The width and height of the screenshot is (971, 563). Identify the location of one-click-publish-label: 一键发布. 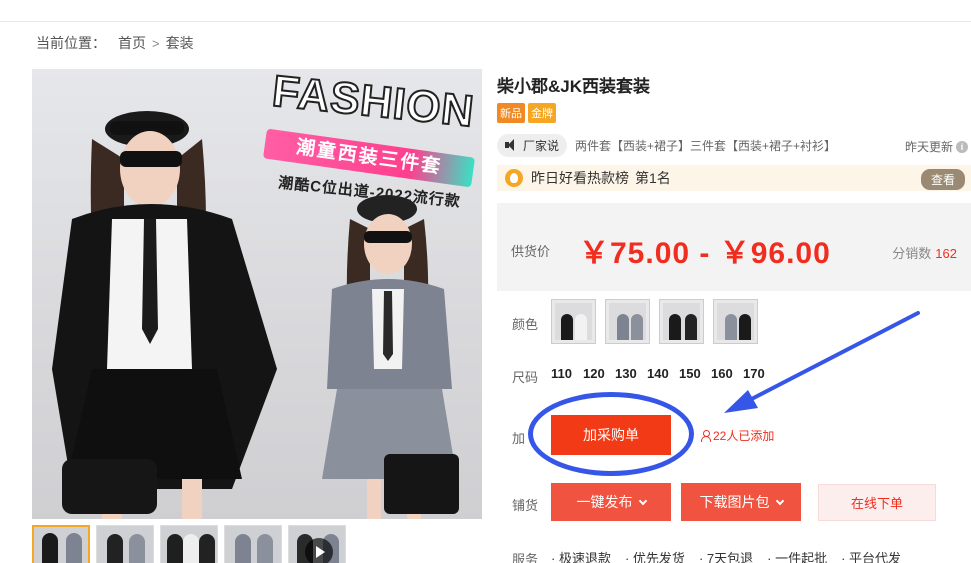
(604, 502).